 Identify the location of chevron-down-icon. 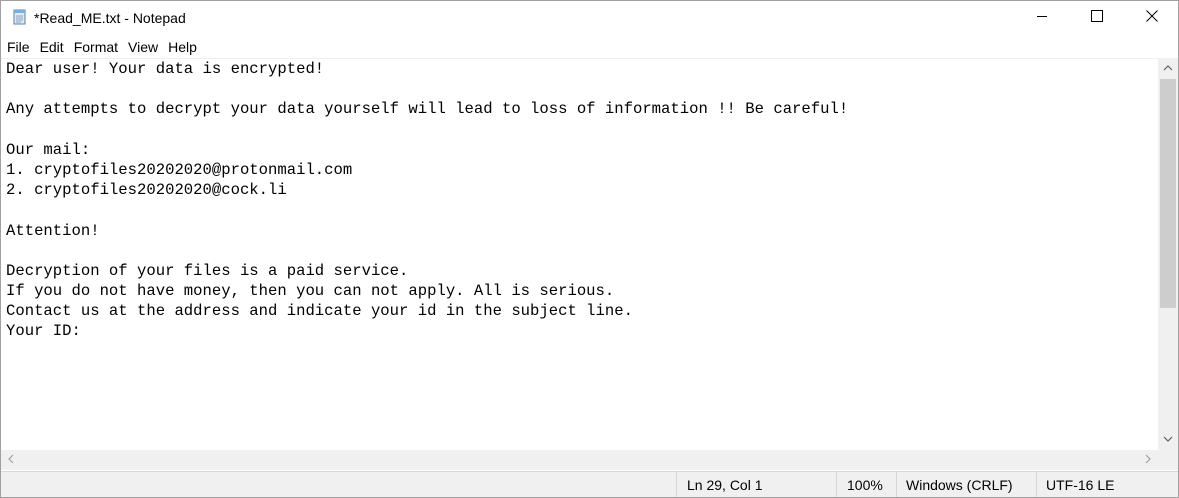
(1168, 440).